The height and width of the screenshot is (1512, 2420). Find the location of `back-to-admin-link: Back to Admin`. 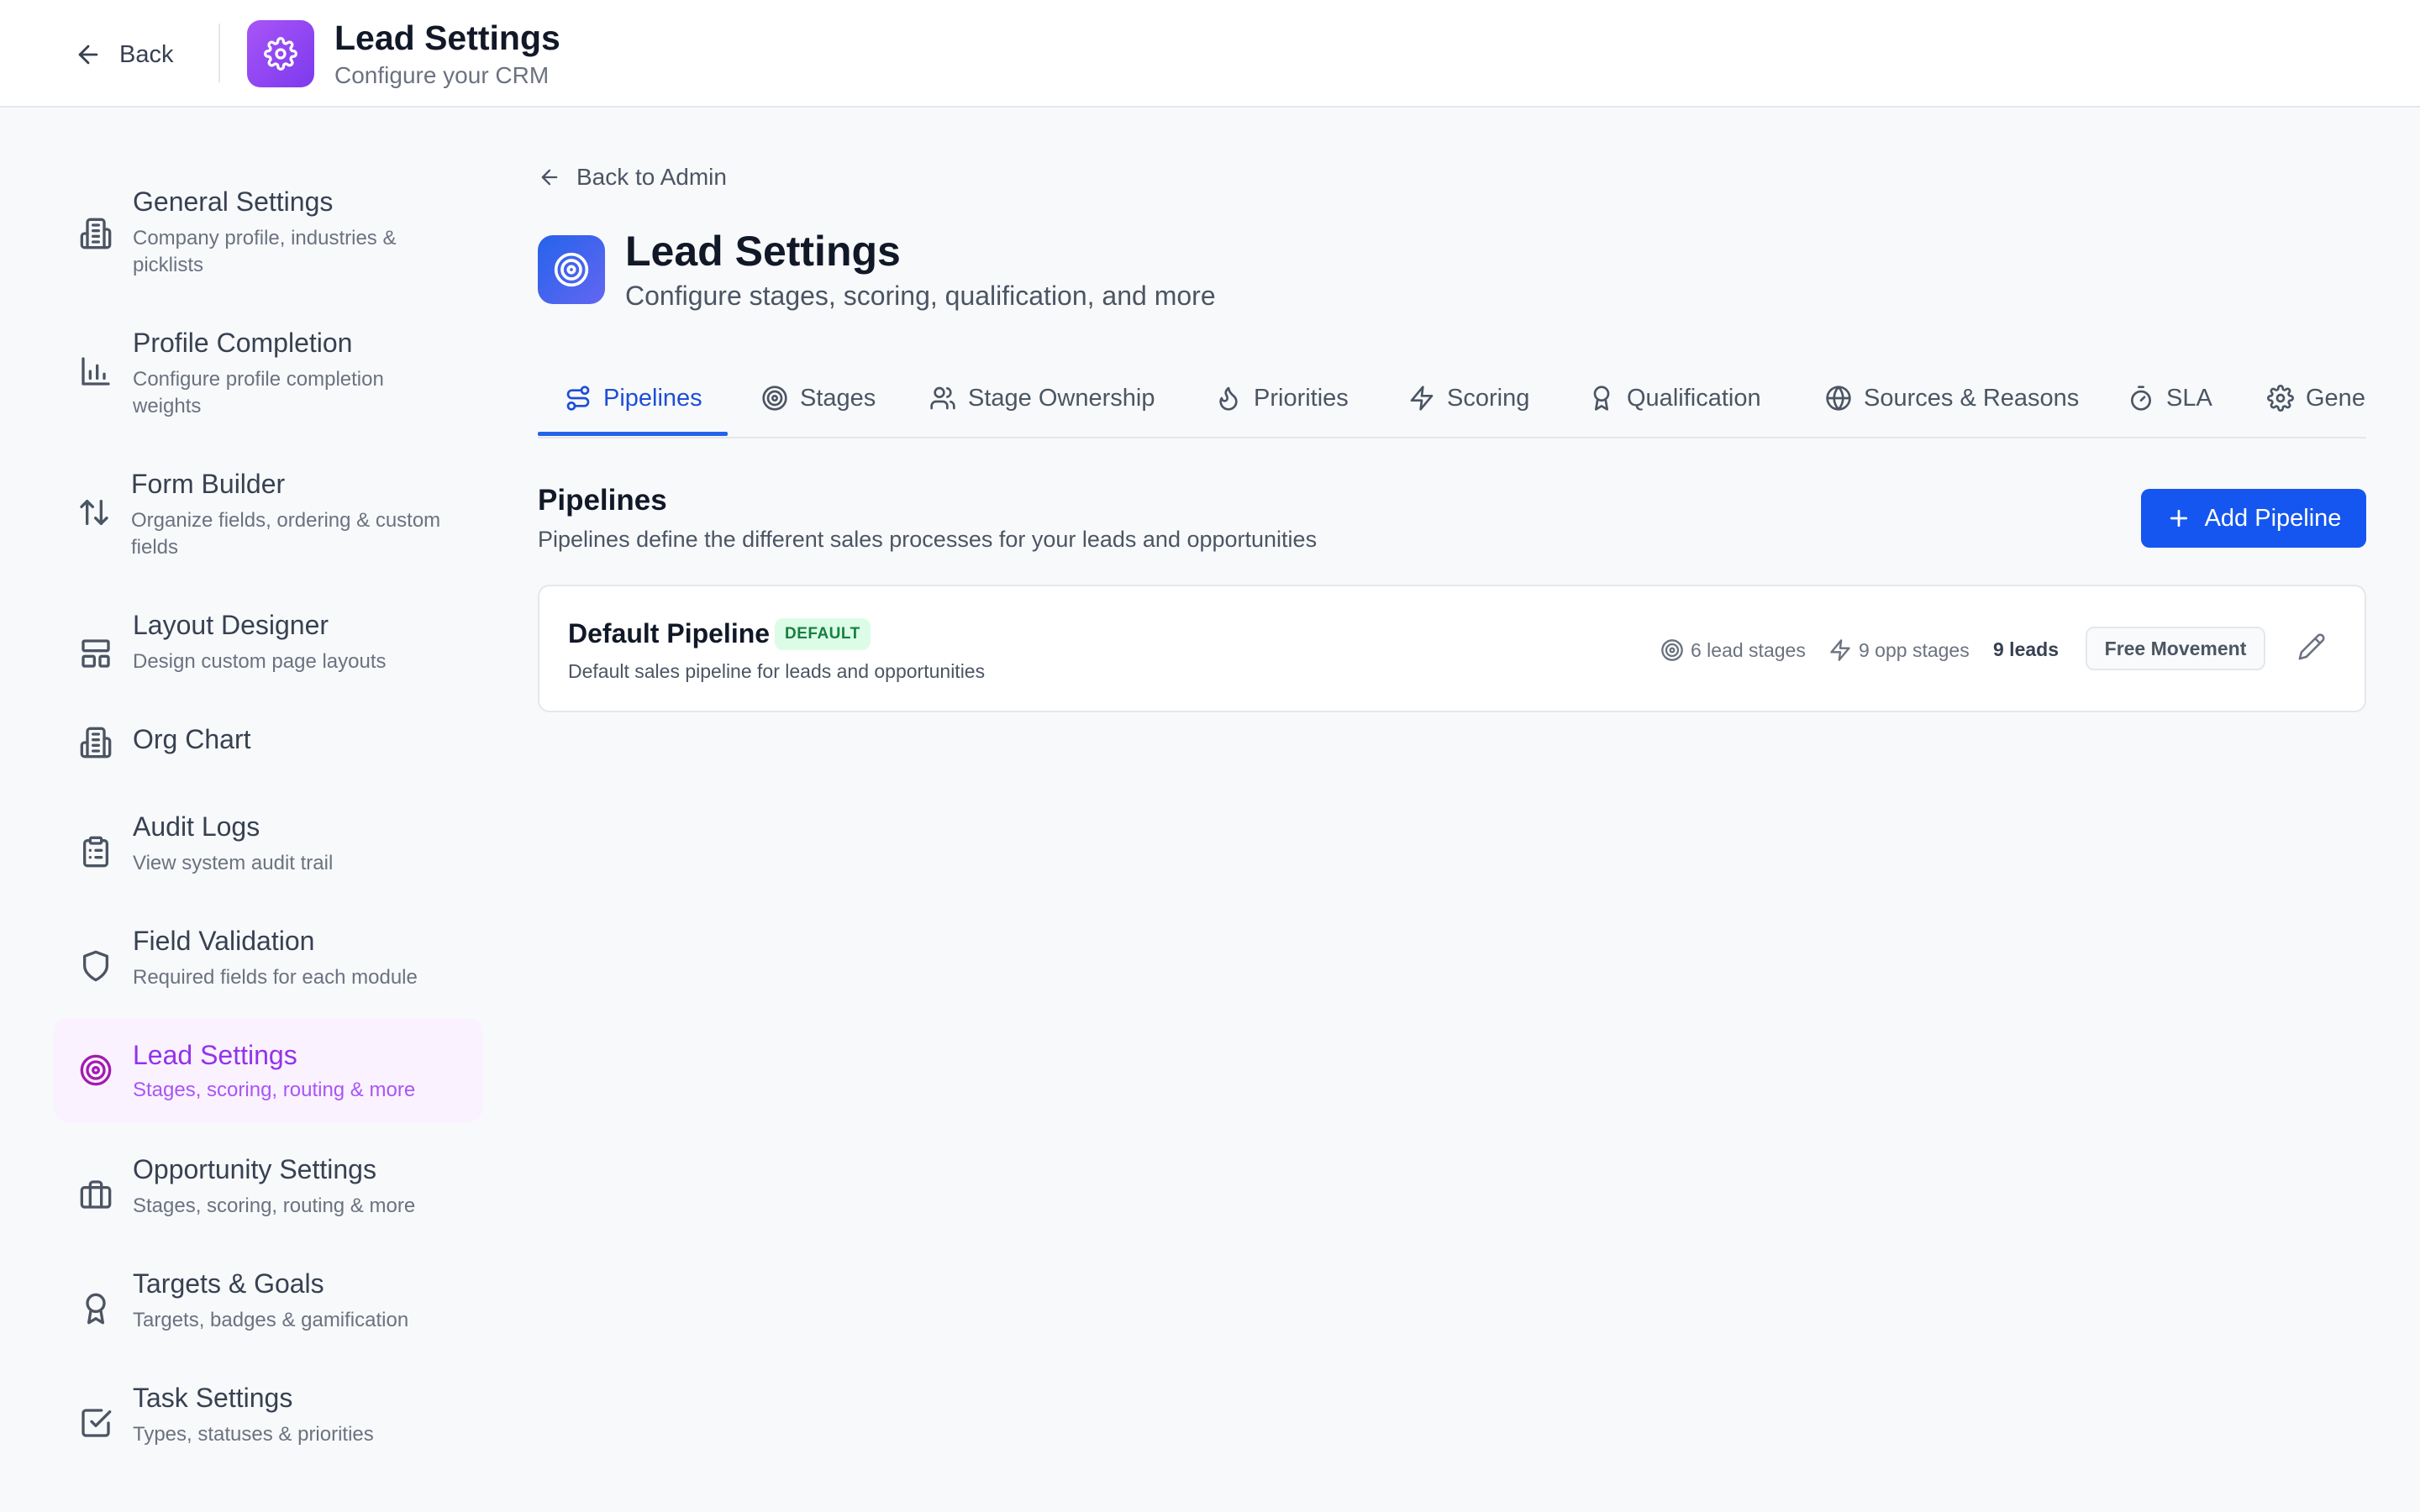

back-to-admin-link: Back to Admin is located at coordinates (632, 177).